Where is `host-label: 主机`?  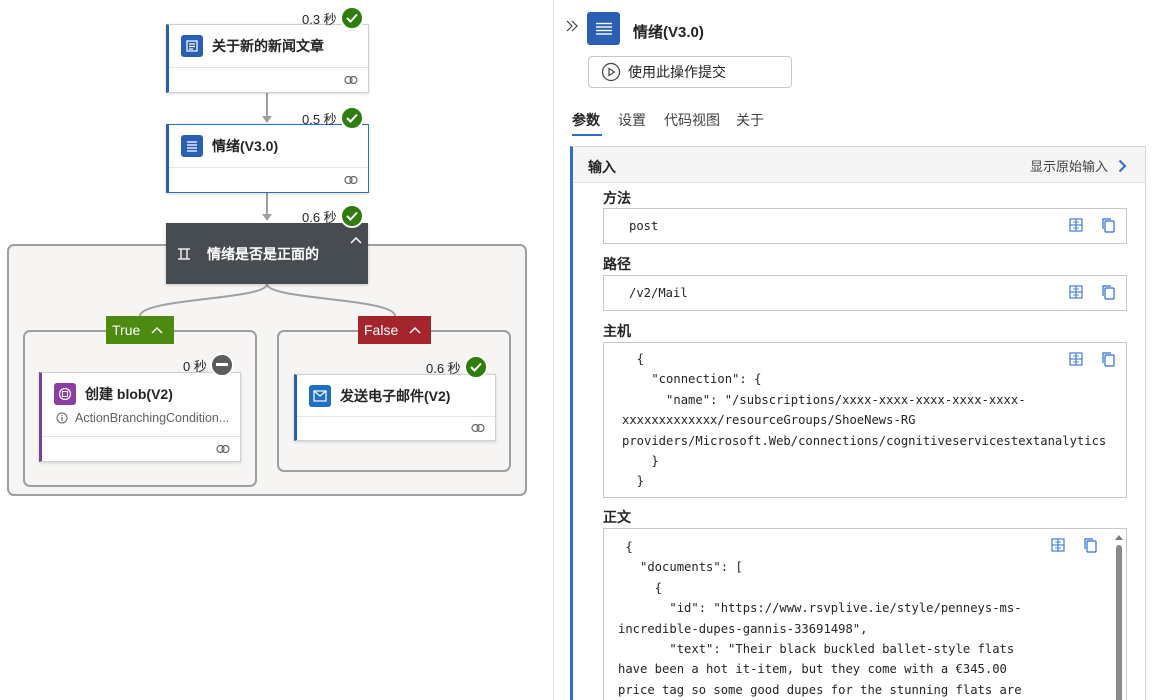 host-label: 主机 is located at coordinates (617, 331).